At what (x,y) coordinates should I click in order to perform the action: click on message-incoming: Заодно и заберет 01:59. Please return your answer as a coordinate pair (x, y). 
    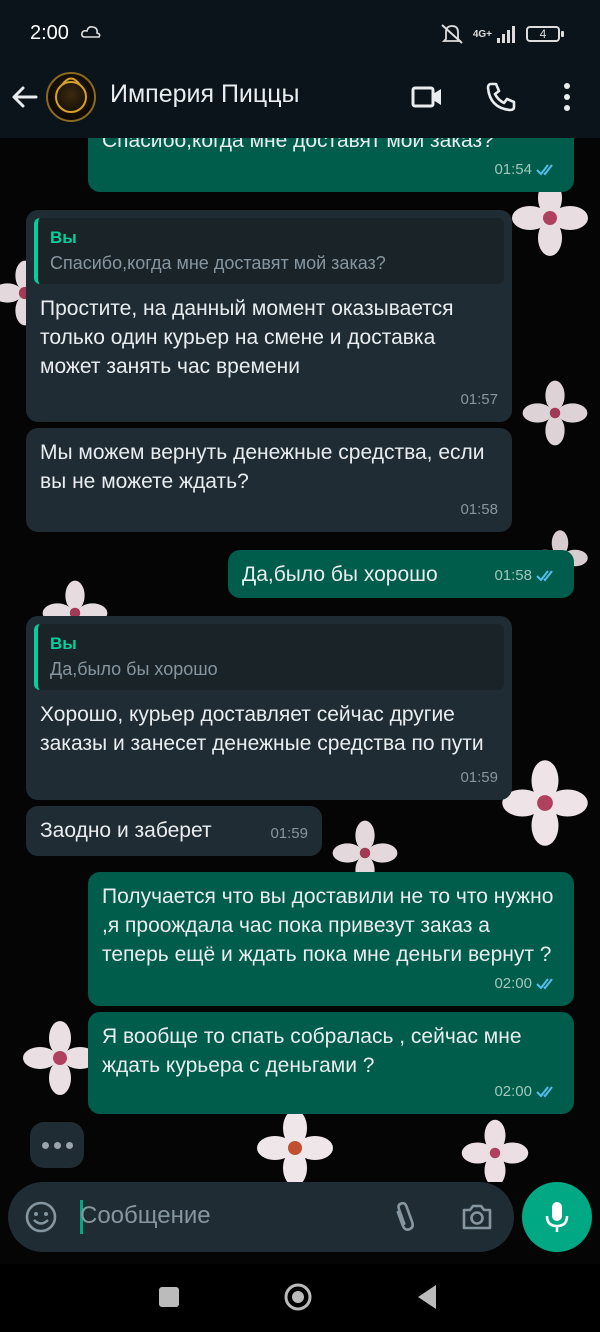
    Looking at the image, I should click on (174, 831).